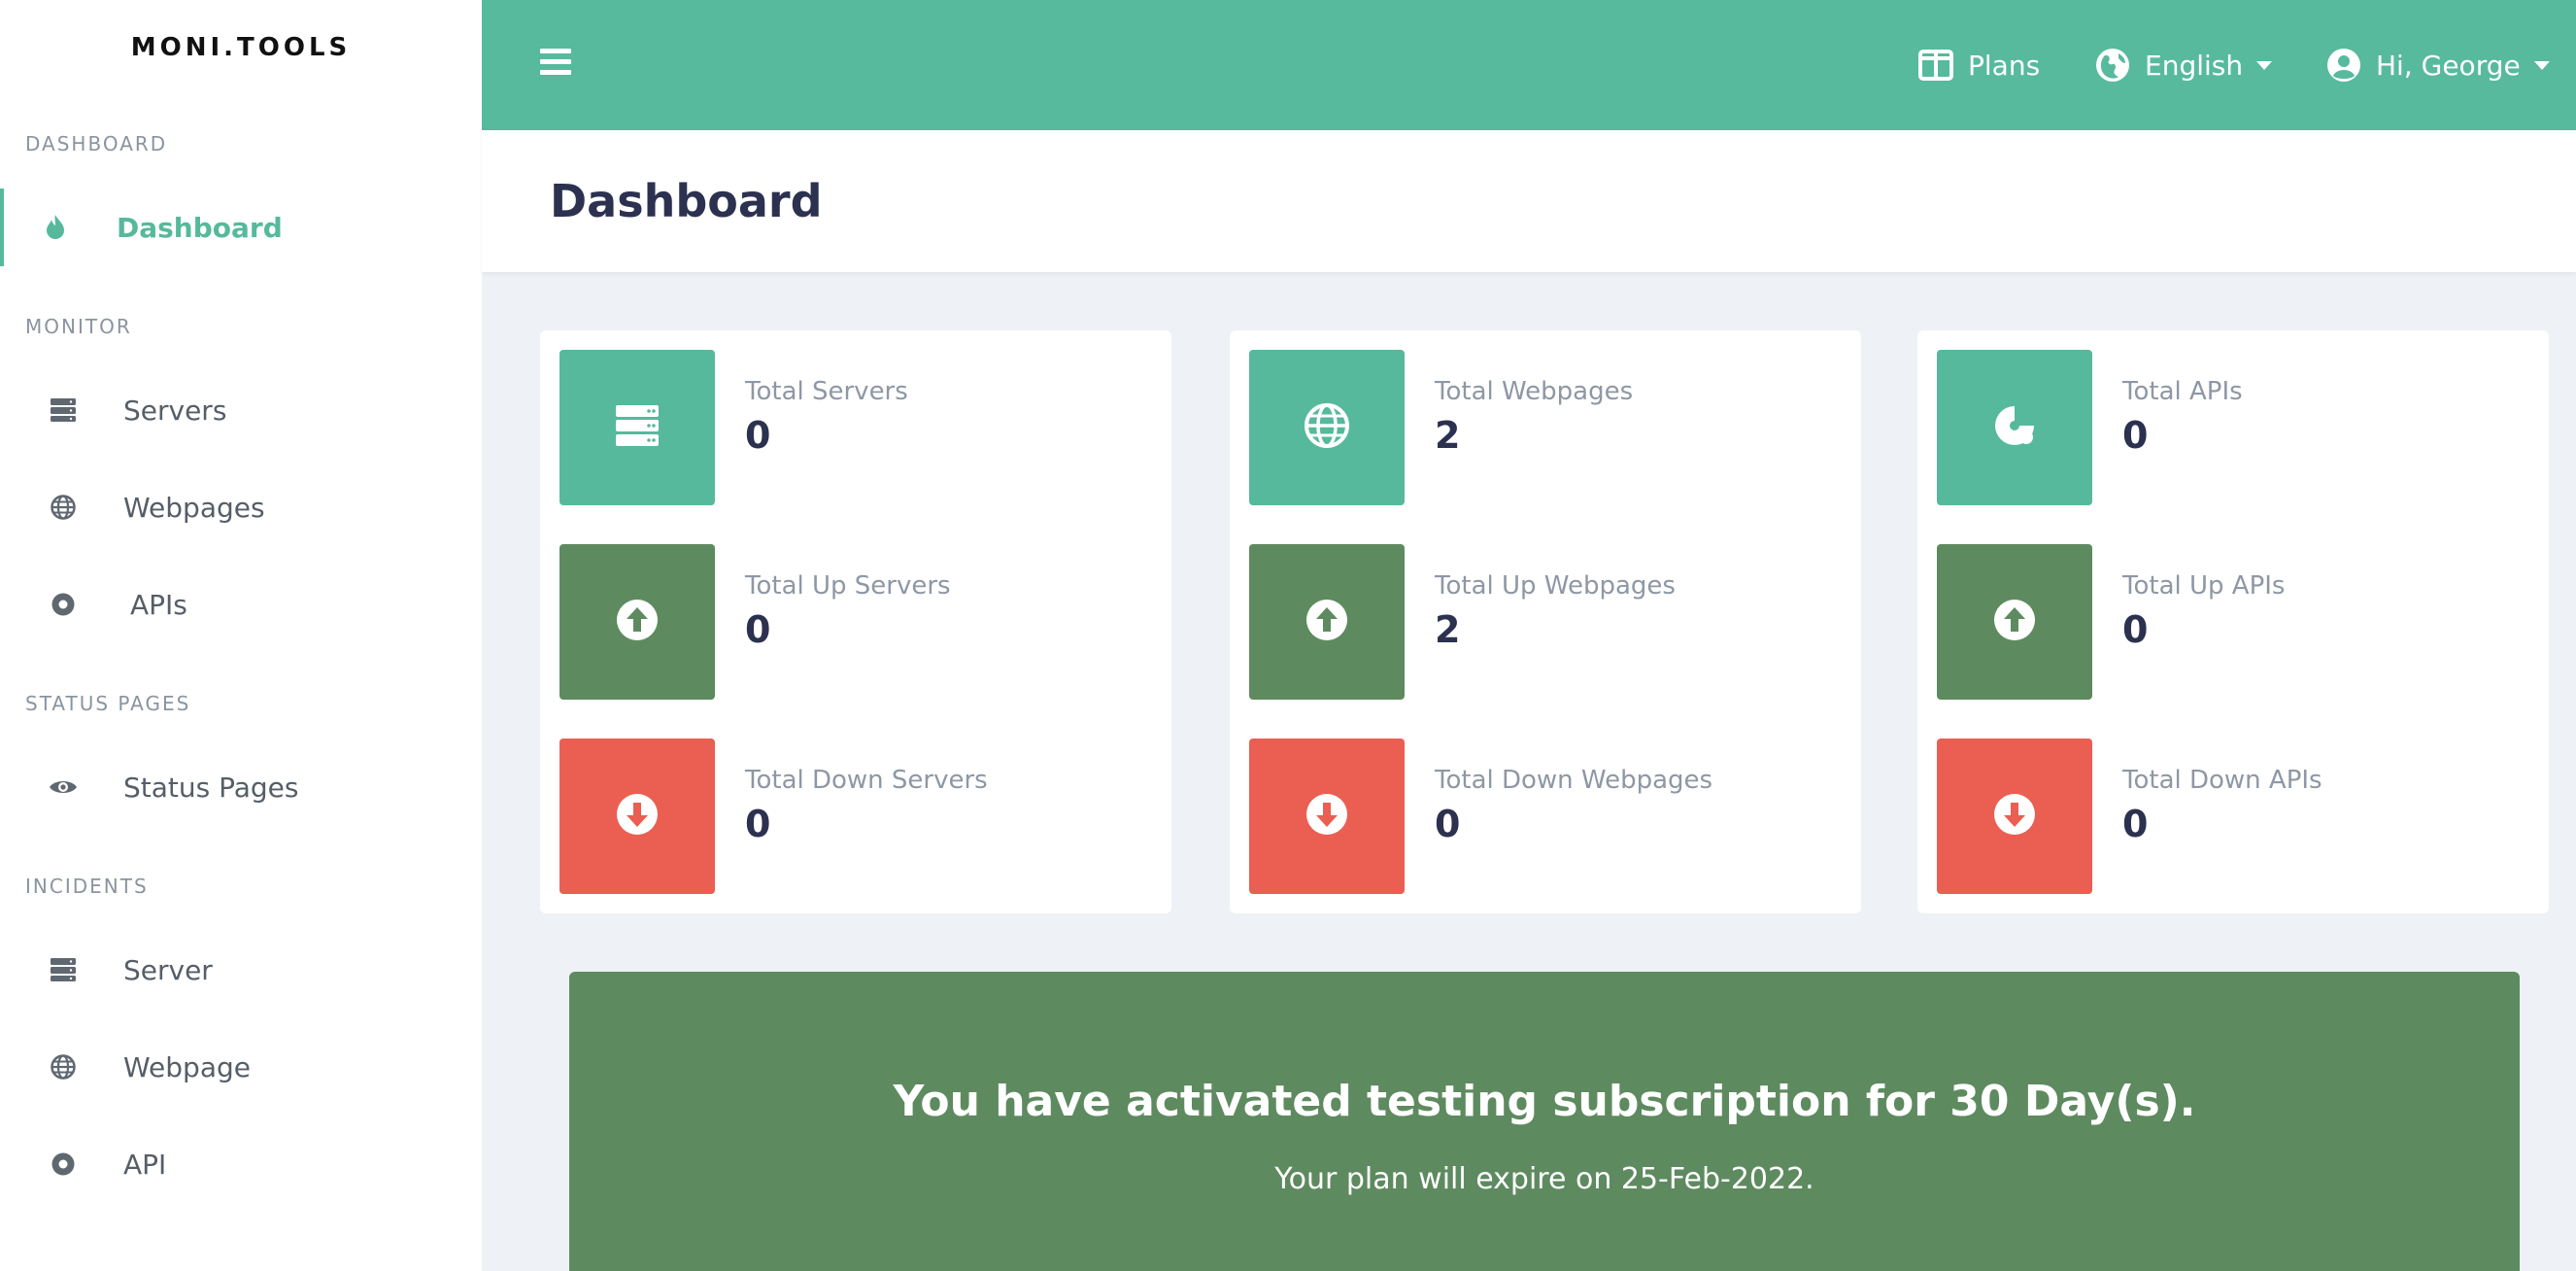  Describe the element at coordinates (848, 586) in the screenshot. I see `stat-label: Total Up Servers` at that location.